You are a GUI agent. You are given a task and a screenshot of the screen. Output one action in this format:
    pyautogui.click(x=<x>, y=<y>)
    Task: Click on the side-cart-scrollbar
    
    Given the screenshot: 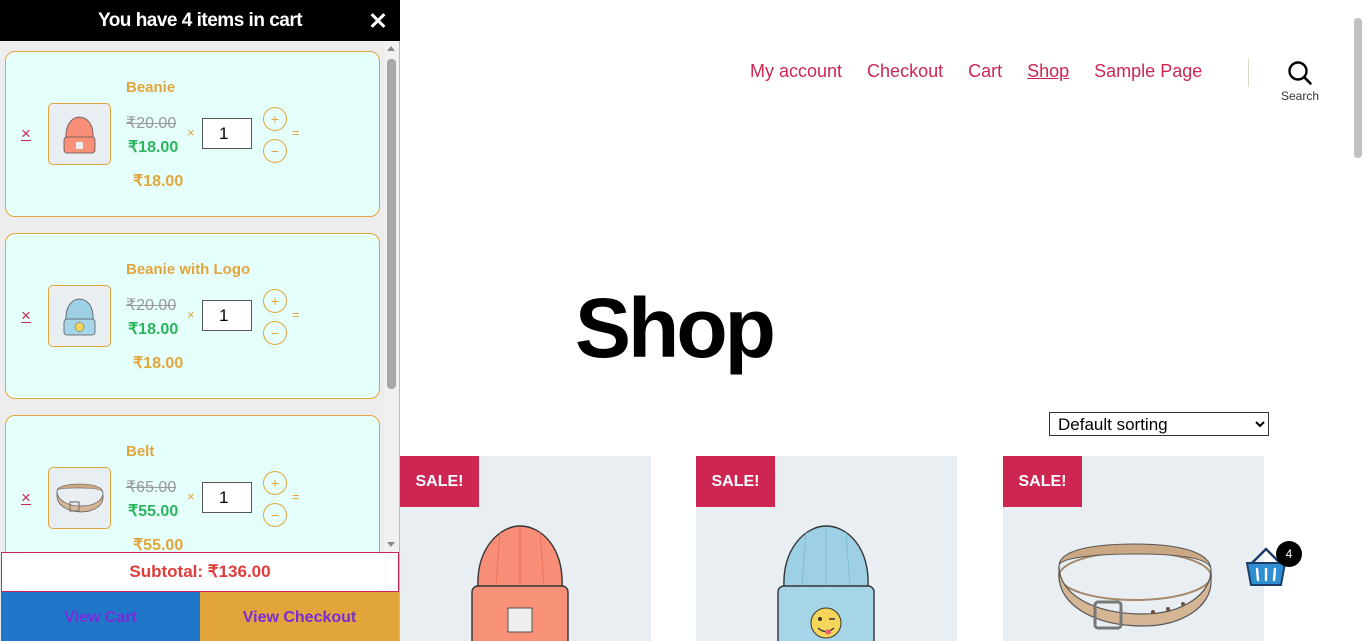 What is the action you would take?
    pyautogui.click(x=391, y=296)
    